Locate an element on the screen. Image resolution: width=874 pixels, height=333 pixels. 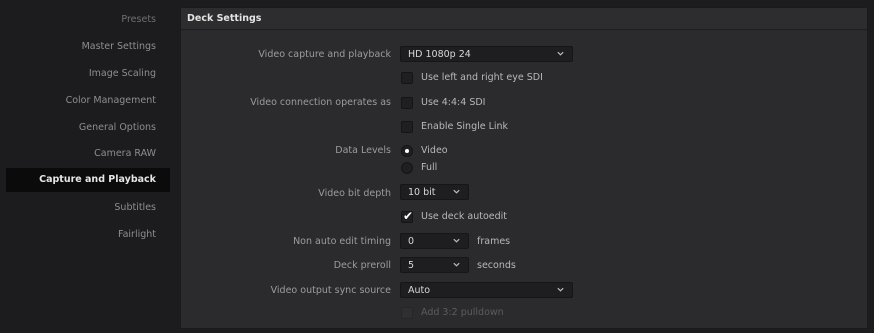
data-levels-video-radio is located at coordinates (407, 151).